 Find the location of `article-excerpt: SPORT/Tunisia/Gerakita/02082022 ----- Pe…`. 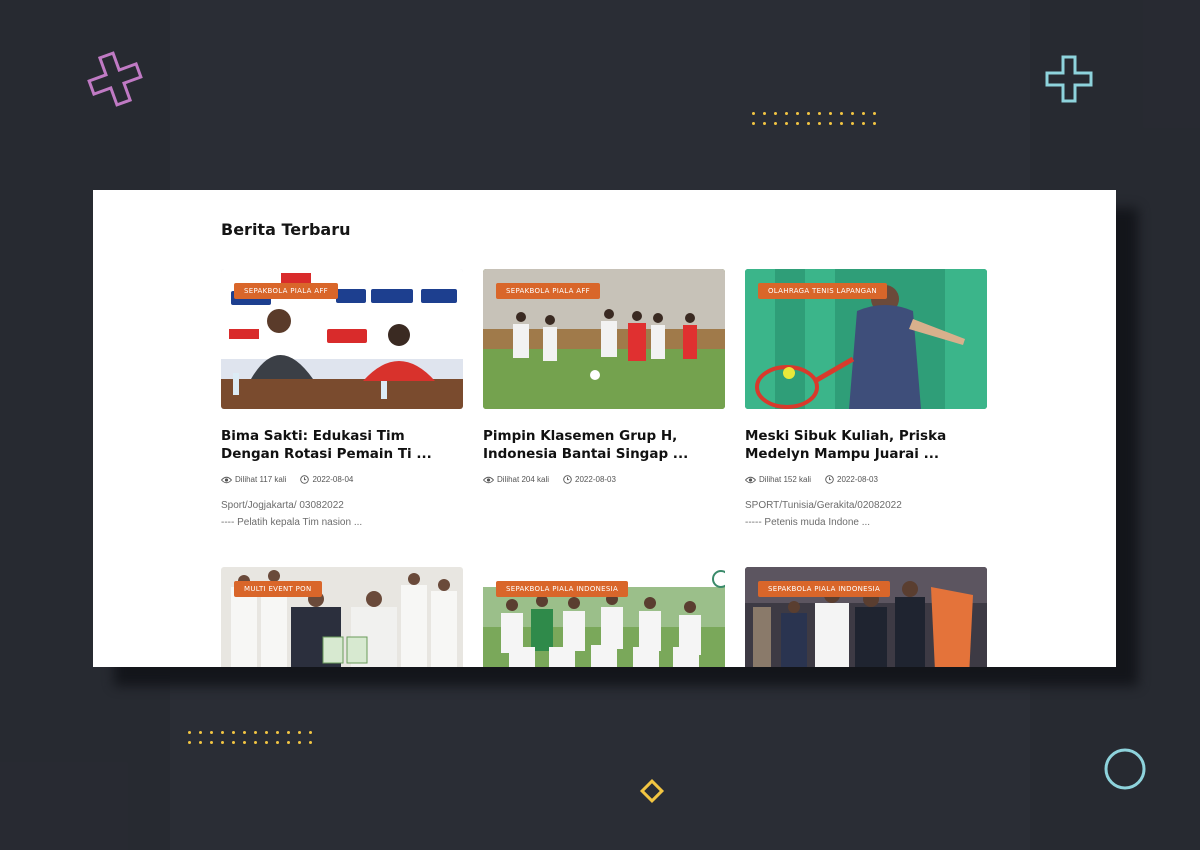

article-excerpt: SPORT/Tunisia/Gerakita/02082022 ----- Pe… is located at coordinates (866, 514).